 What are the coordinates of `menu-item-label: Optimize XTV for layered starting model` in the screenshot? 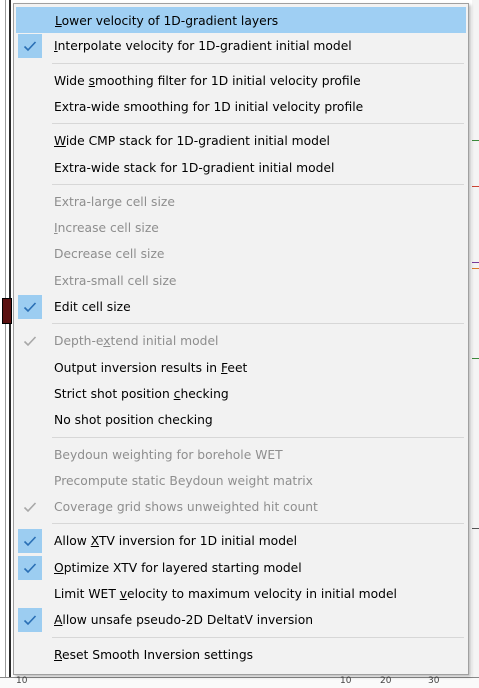 It's located at (178, 568).